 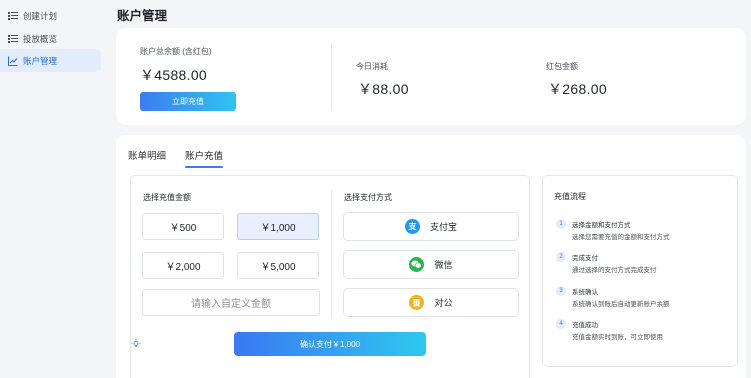 I want to click on confirm-payment-button: 确认支付￥1,000, so click(x=330, y=344).